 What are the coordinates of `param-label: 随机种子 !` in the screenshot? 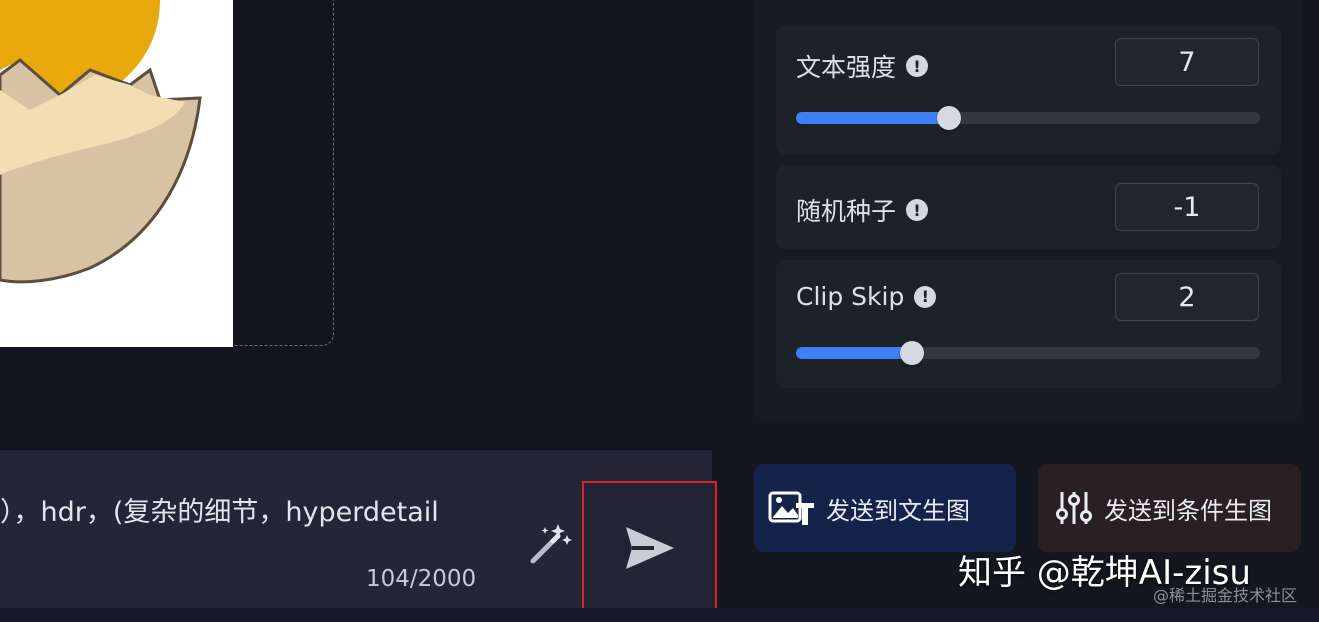 It's located at (862, 210).